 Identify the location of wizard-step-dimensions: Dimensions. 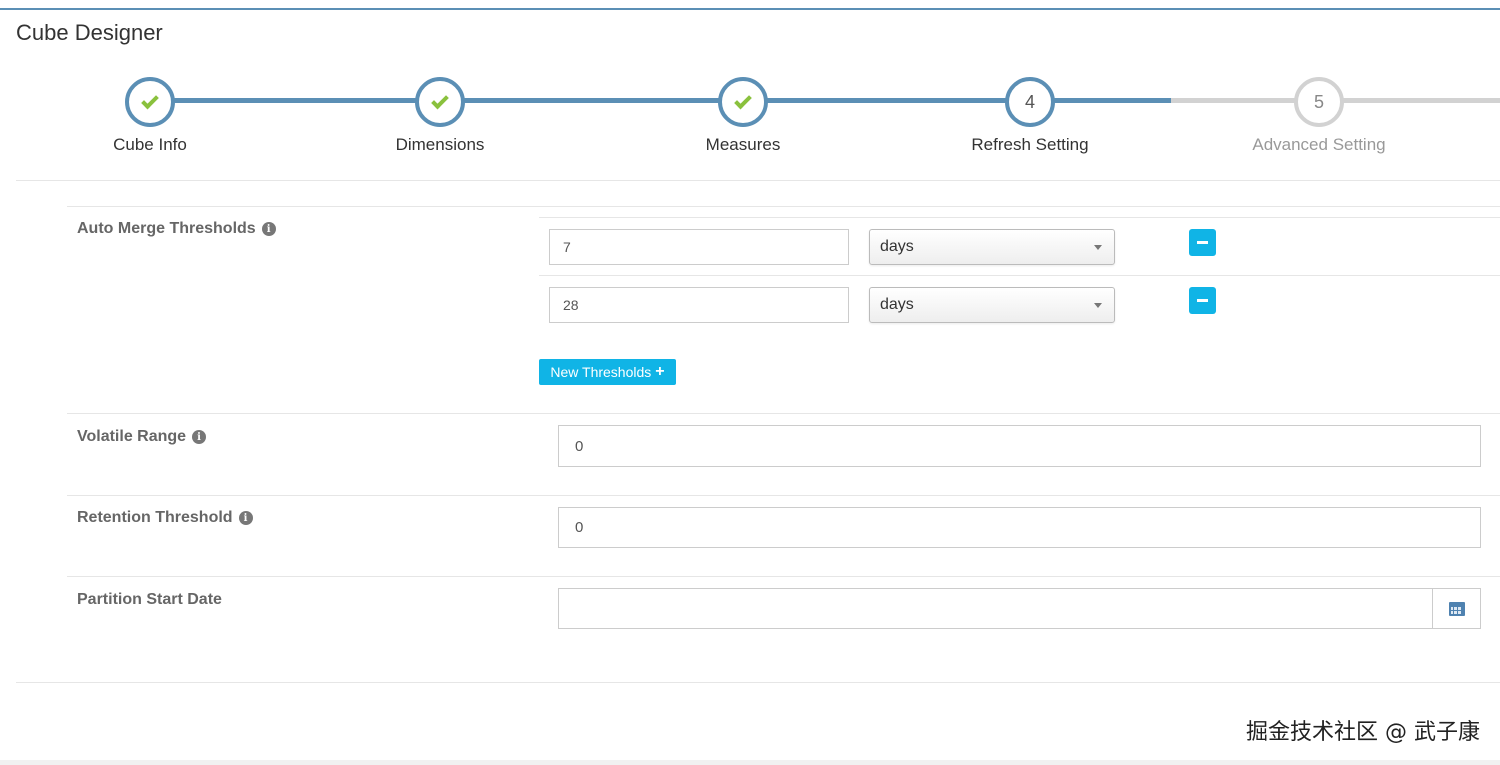
(440, 116).